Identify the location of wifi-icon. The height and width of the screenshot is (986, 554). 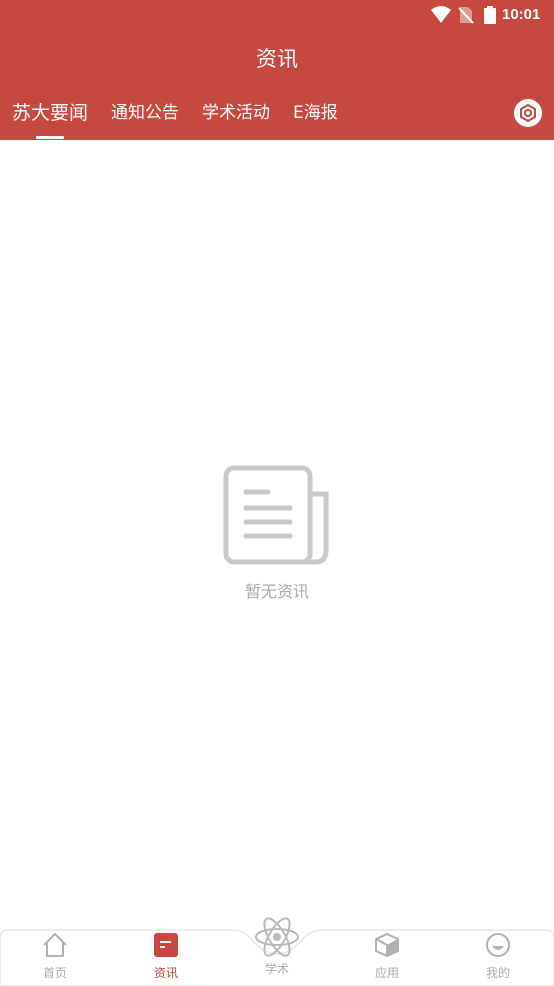
(441, 14).